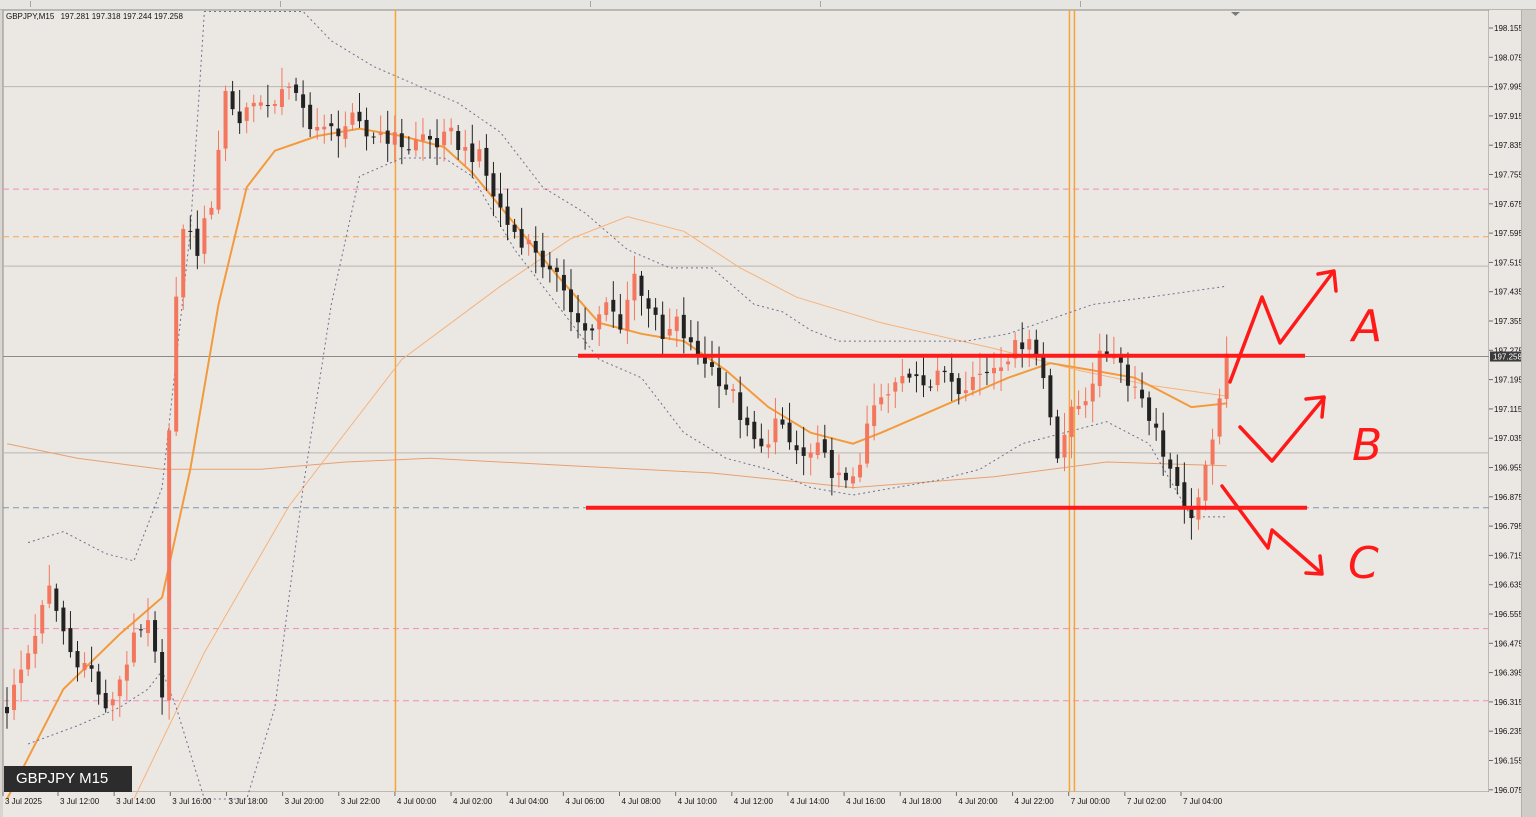 The height and width of the screenshot is (817, 1536). I want to click on time-tick-label: 7 Jul 00:00, so click(1091, 801).